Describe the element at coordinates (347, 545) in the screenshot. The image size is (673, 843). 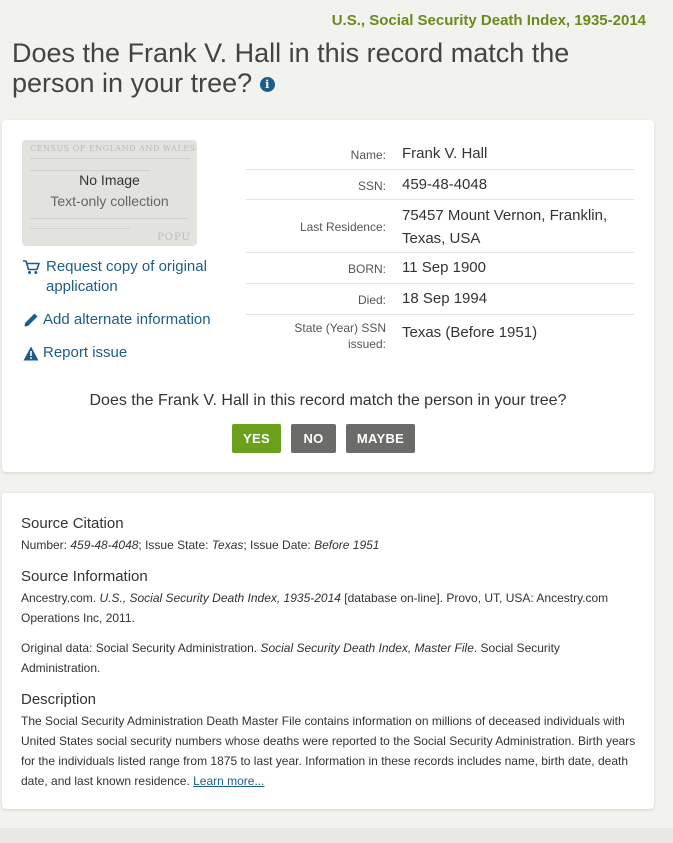
I see `citation-issue-date-value: Before 1951` at that location.